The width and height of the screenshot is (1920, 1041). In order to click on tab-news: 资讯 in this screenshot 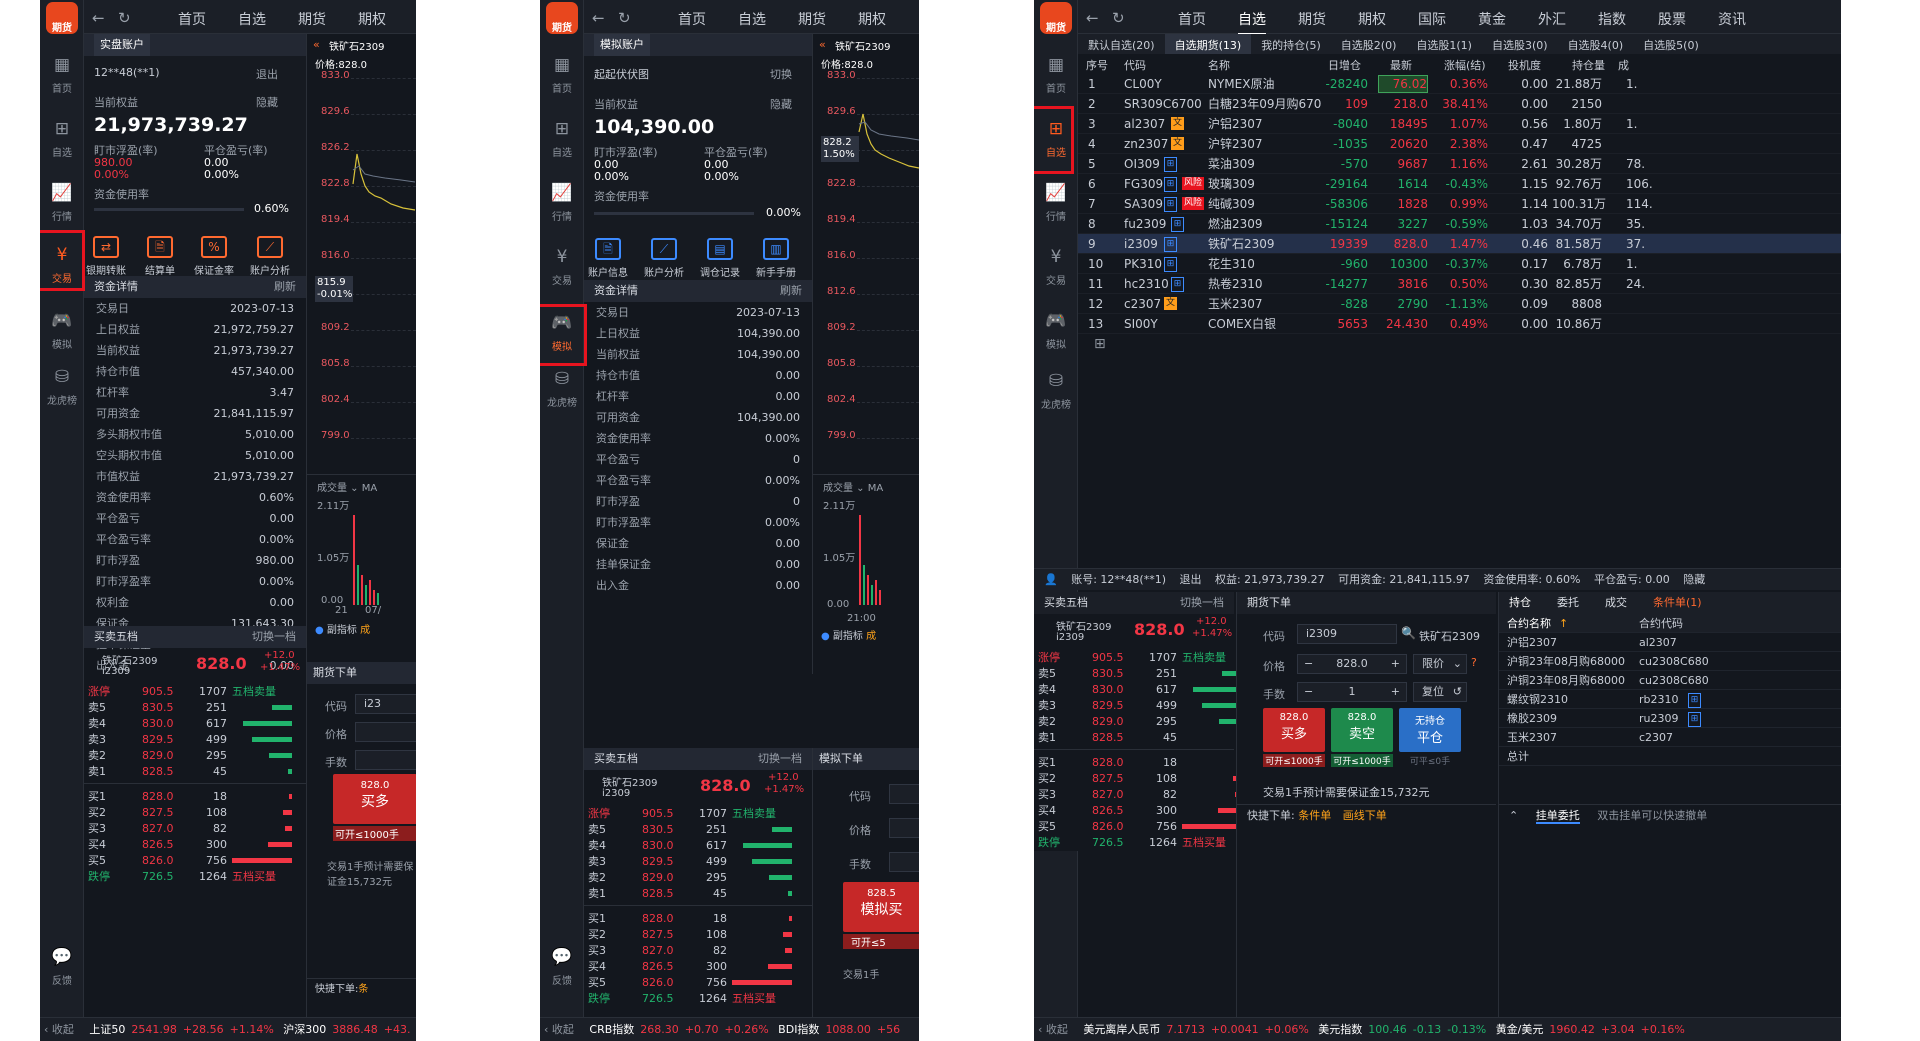, I will do `click(1732, 19)`.